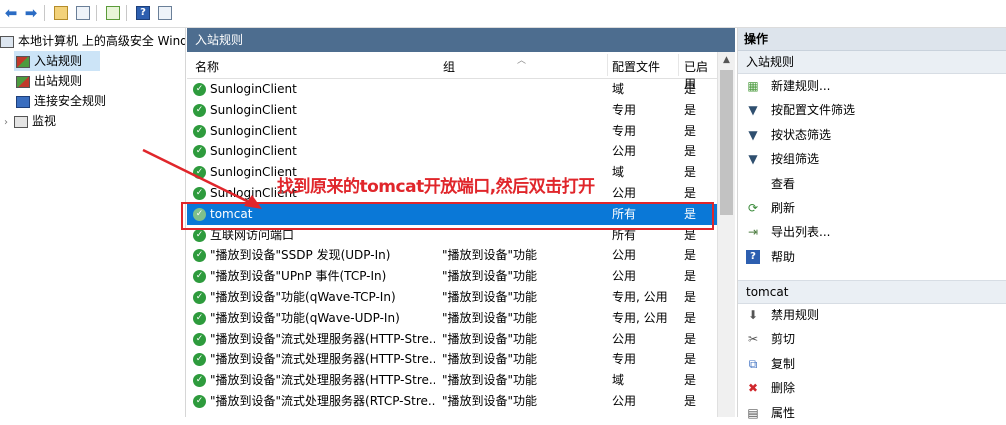 This screenshot has height=425, width=1006. Describe the element at coordinates (872, 208) in the screenshot. I see `action-item: ⟳ 刷新` at that location.